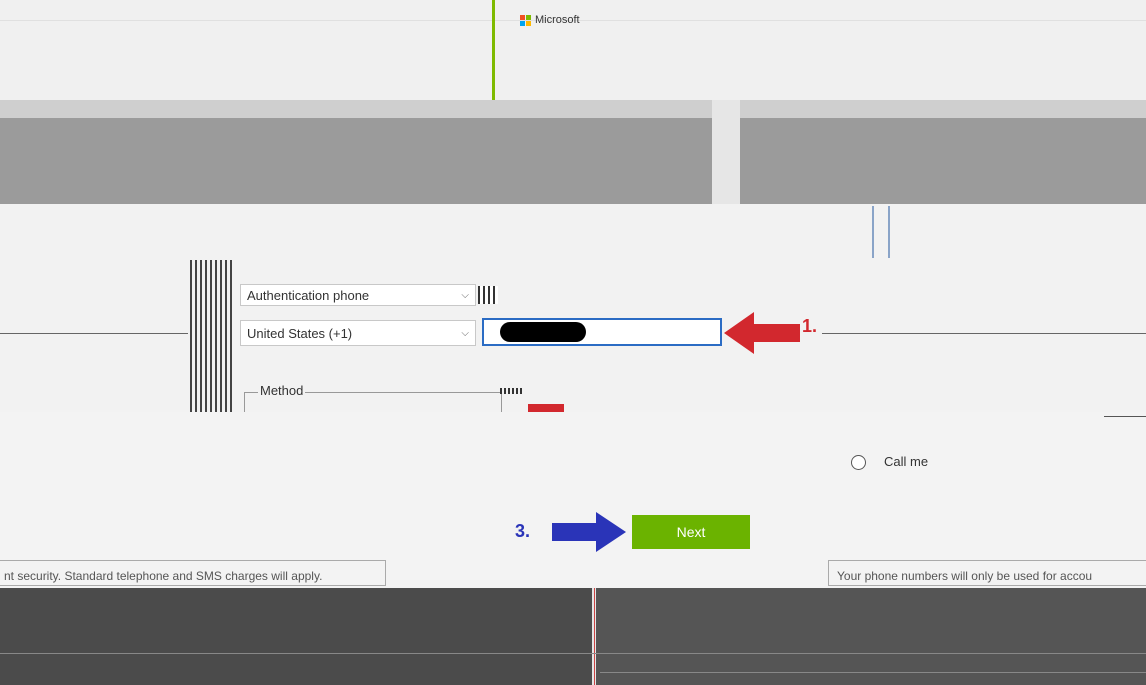 The image size is (1146, 685). I want to click on phone-type-select: Authentication phone ⌵, so click(358, 295).